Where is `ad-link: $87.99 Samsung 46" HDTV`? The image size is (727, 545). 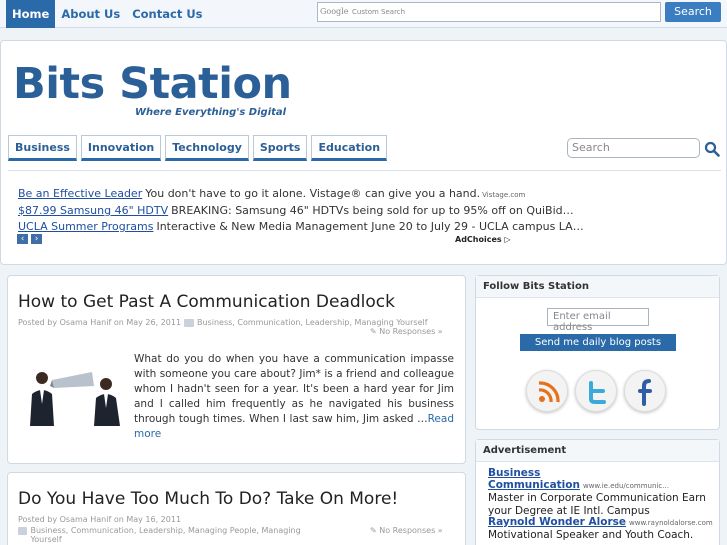 ad-link: $87.99 Samsung 46" HDTV is located at coordinates (93, 210).